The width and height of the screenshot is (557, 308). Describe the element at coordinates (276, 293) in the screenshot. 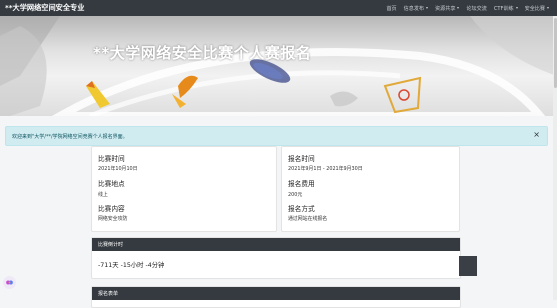

I see `form-header: 报名表单` at that location.